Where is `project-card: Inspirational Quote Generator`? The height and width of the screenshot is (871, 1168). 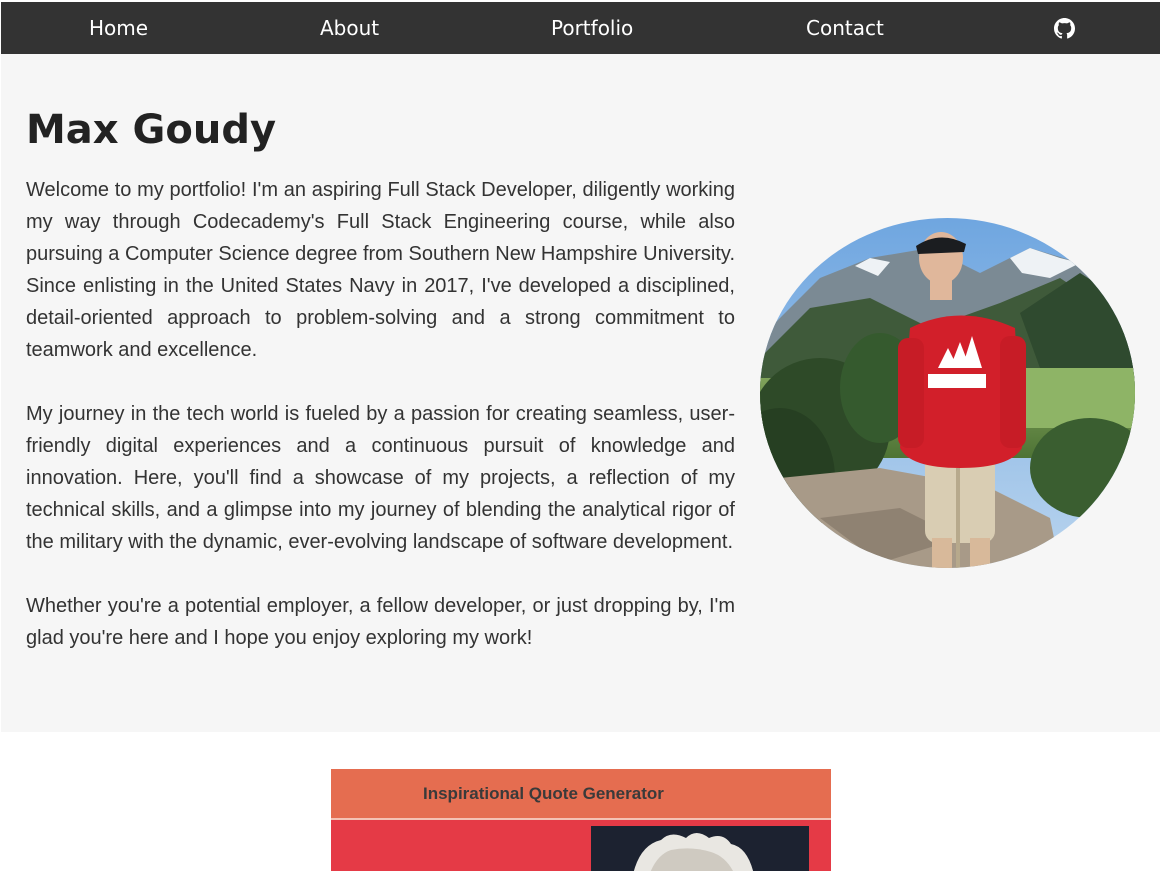 project-card: Inspirational Quote Generator is located at coordinates (581, 820).